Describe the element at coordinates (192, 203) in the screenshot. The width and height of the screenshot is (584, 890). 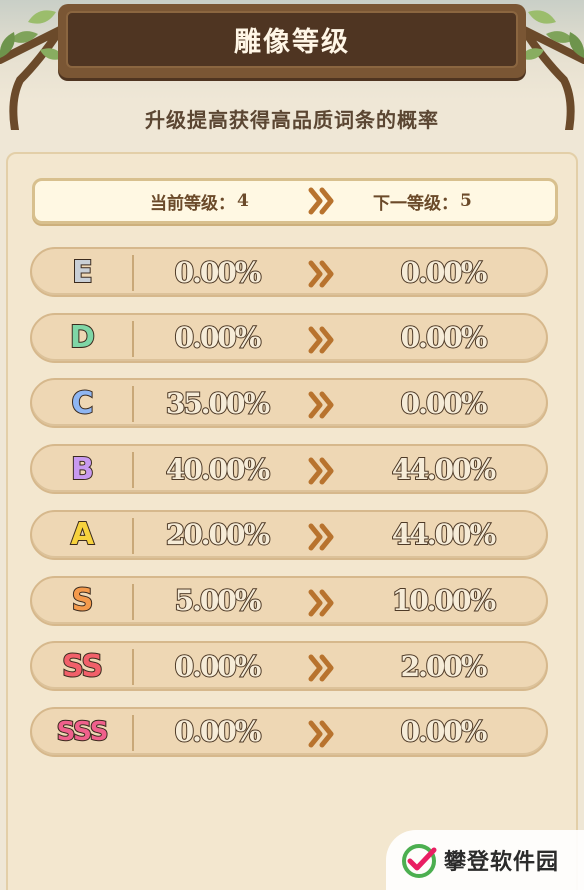
I see `current-level-label: 当前等级：` at that location.